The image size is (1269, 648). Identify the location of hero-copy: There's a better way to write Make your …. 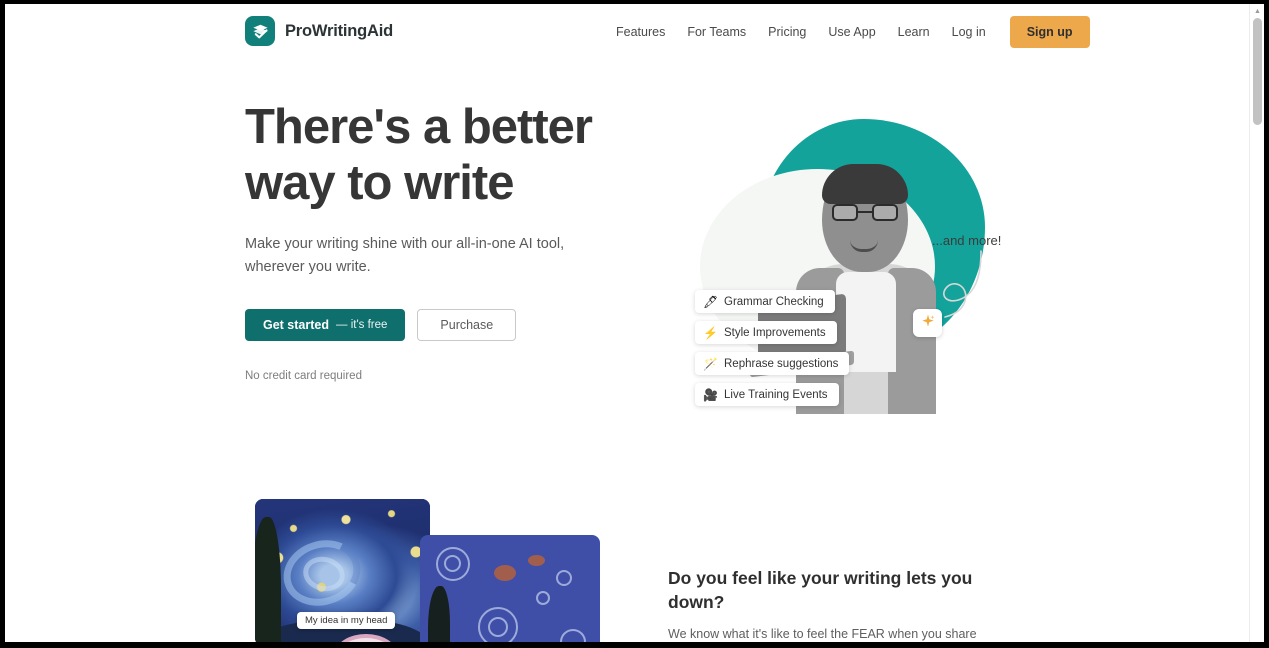
(425, 240).